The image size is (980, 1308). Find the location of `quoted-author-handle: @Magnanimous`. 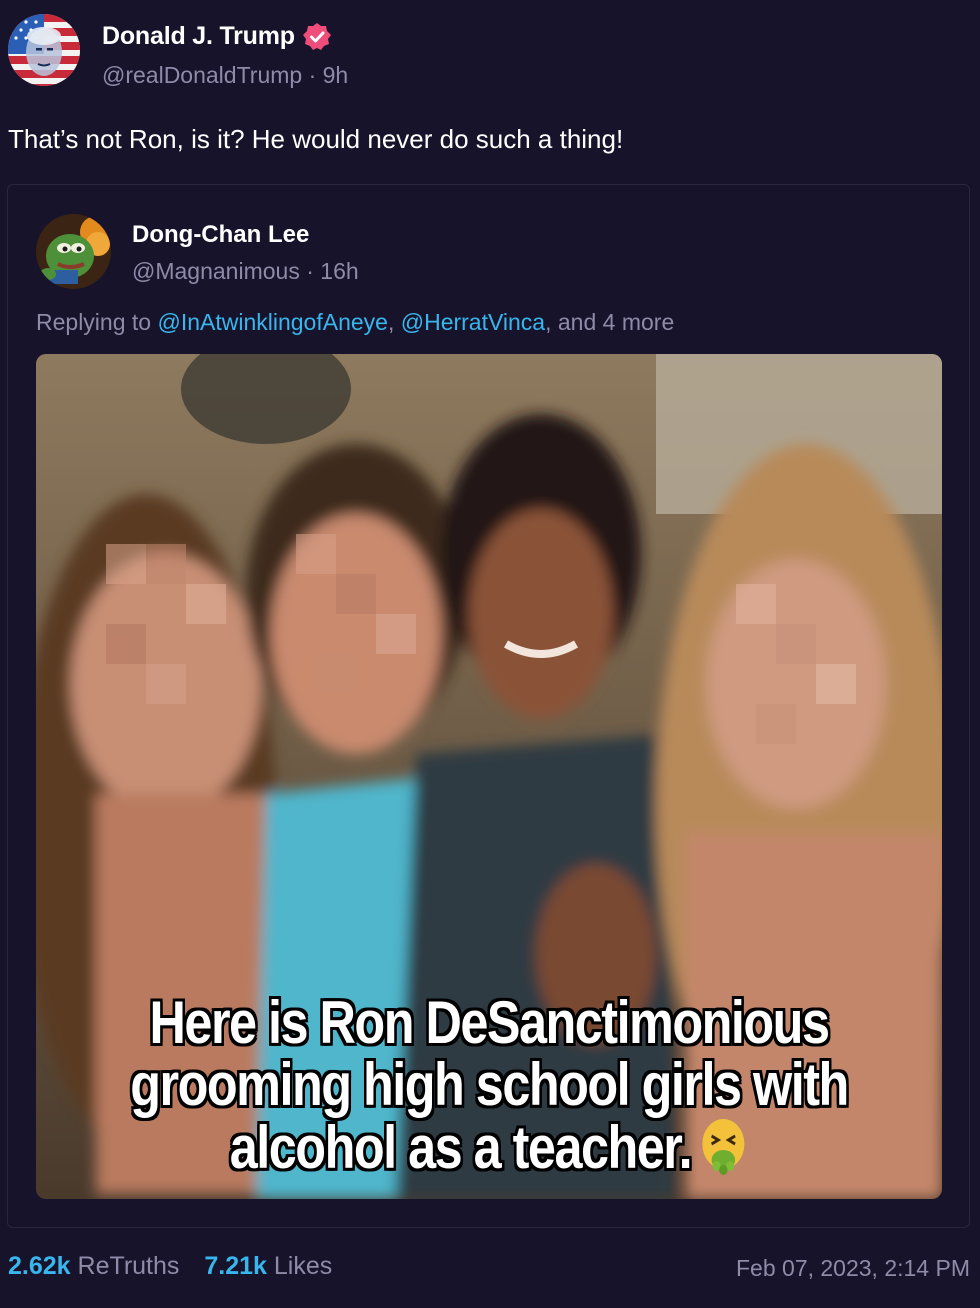

quoted-author-handle: @Magnanimous is located at coordinates (216, 271).